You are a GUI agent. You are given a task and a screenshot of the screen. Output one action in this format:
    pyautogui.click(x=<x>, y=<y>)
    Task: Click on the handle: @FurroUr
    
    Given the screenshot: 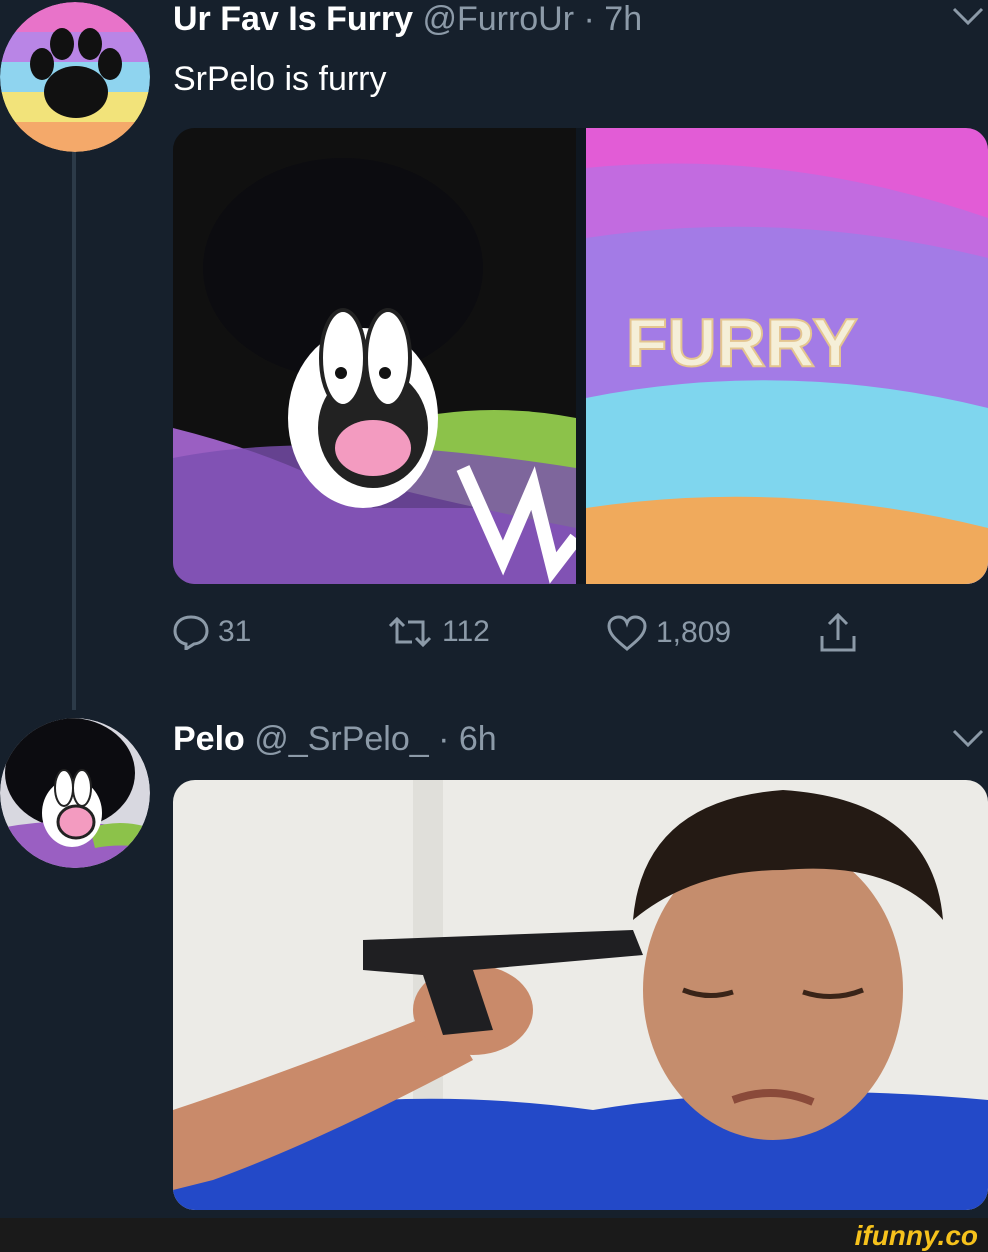 What is the action you would take?
    pyautogui.click(x=498, y=19)
    